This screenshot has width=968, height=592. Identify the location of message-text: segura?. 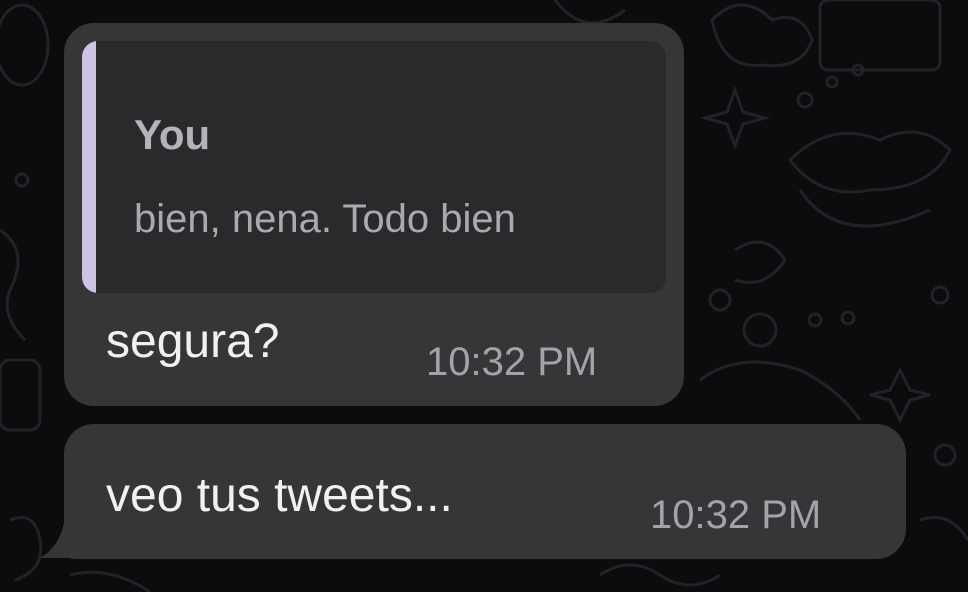
(193, 341).